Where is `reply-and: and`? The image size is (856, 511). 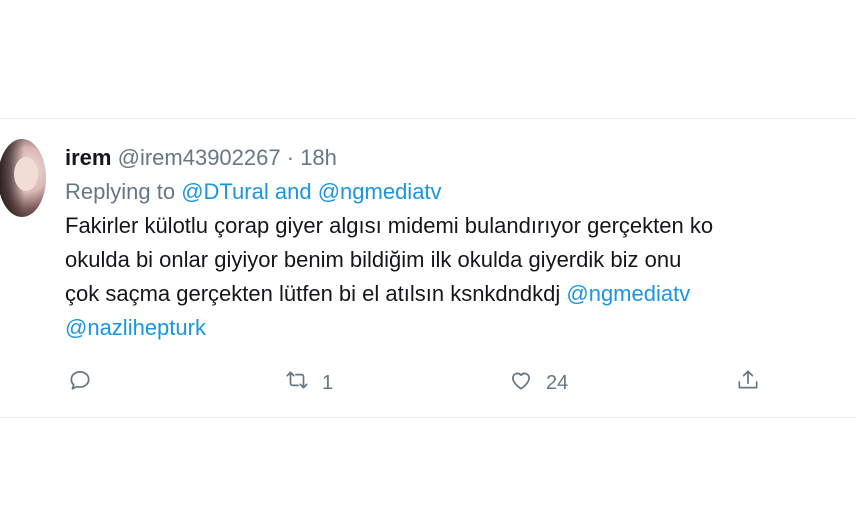
reply-and: and is located at coordinates (293, 191).